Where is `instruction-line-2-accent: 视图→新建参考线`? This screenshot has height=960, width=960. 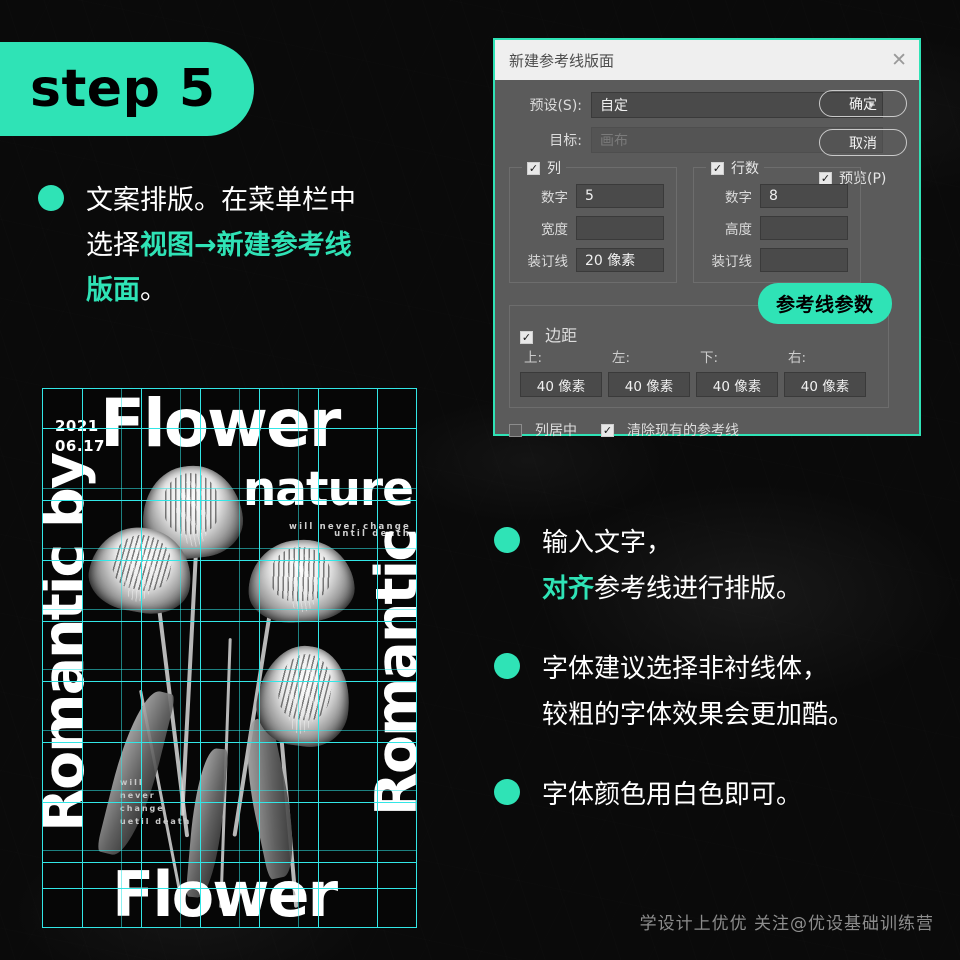
instruction-line-2-accent: 视图→新建参考线 is located at coordinates (246, 245).